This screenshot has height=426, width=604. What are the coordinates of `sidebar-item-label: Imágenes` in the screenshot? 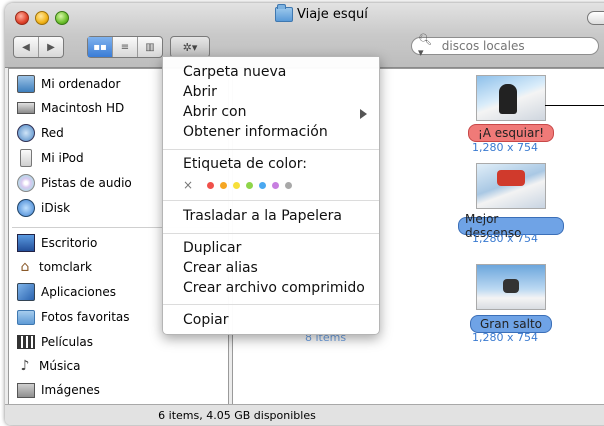 It's located at (70, 390).